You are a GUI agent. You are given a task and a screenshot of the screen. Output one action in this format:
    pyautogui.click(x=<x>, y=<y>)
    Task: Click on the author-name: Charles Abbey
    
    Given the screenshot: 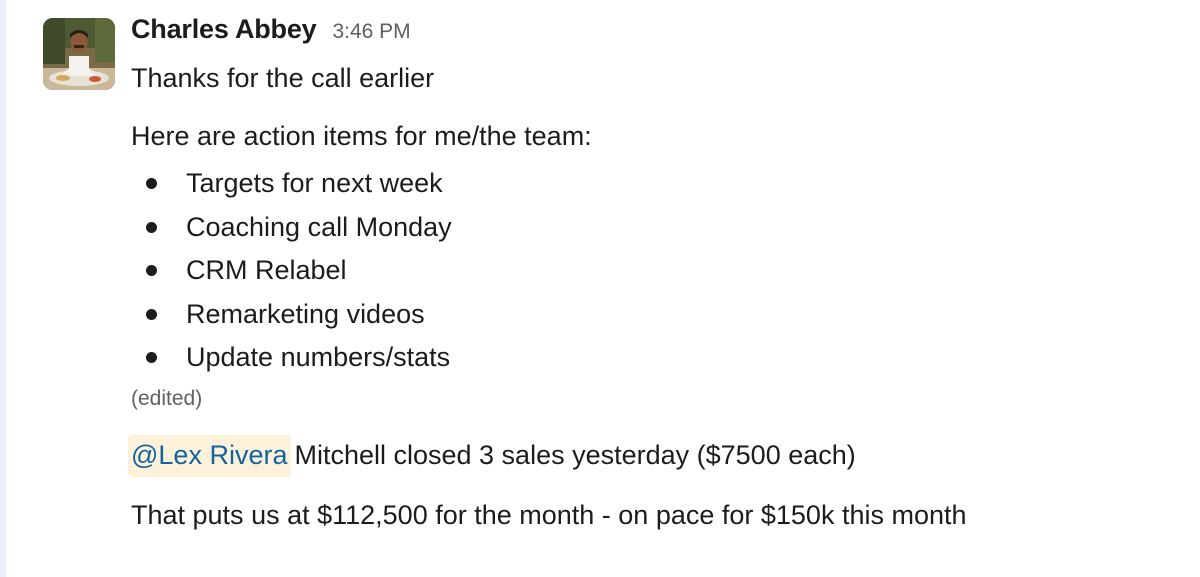 What is the action you would take?
    pyautogui.click(x=224, y=29)
    